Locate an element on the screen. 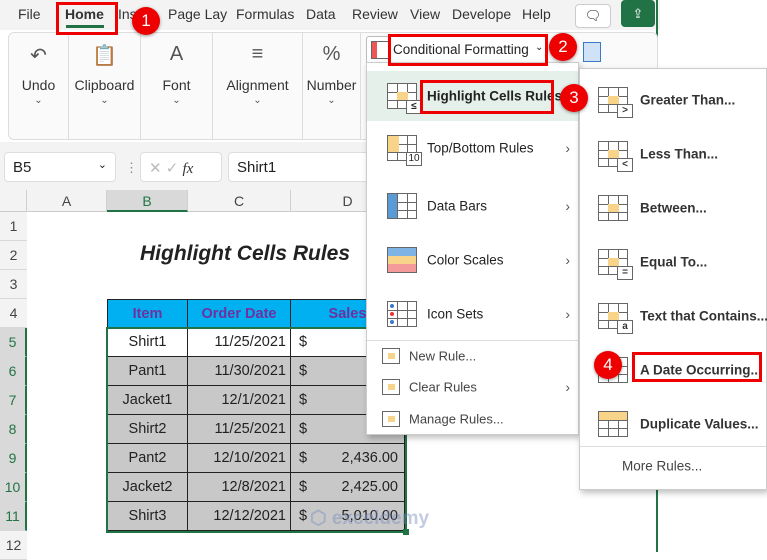 The image size is (767, 560). column-header-C: C is located at coordinates (239, 201).